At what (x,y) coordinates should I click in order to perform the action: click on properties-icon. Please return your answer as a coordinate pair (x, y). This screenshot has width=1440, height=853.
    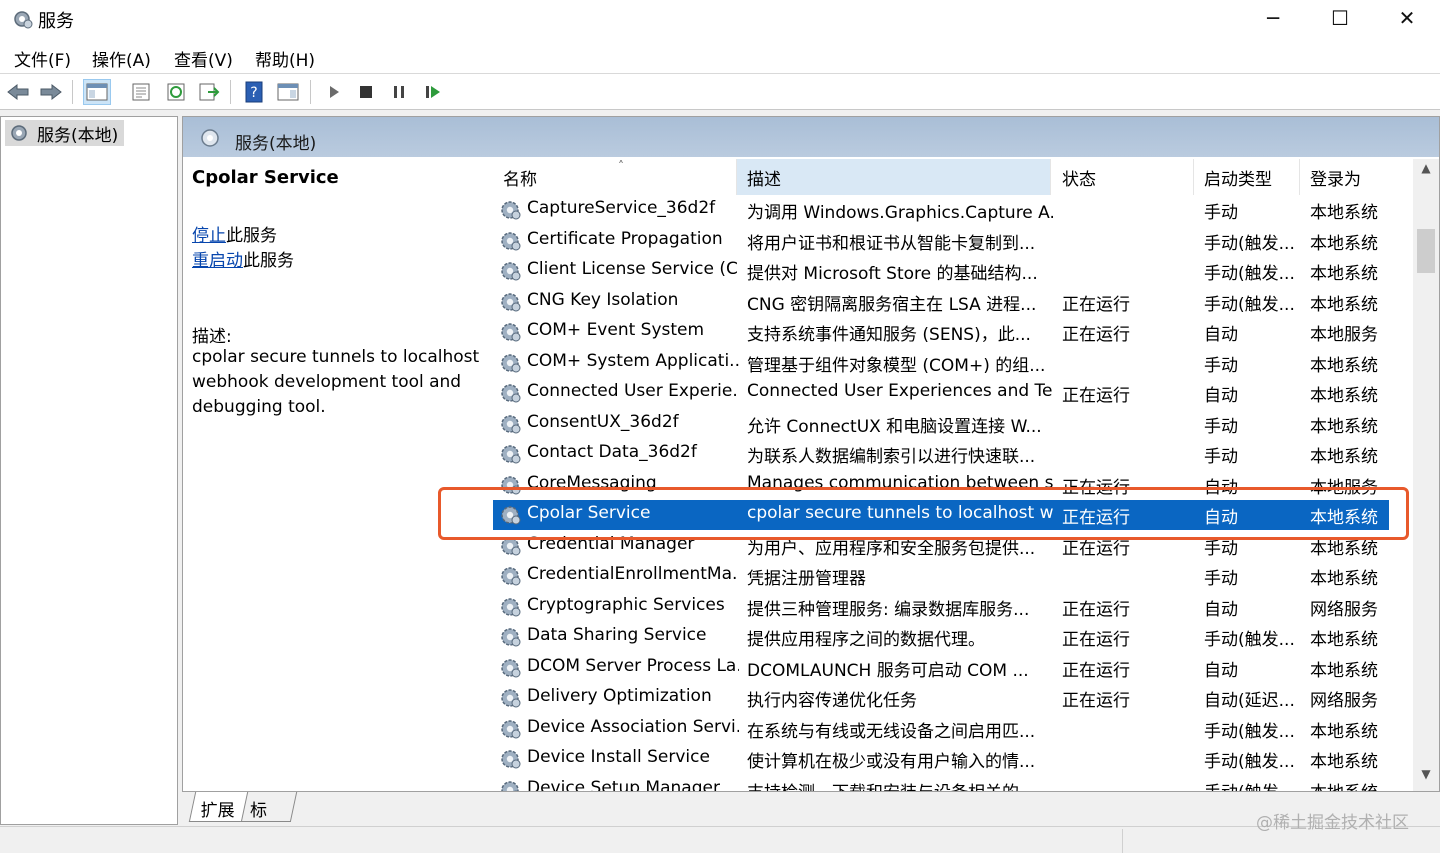
    Looking at the image, I should click on (141, 92).